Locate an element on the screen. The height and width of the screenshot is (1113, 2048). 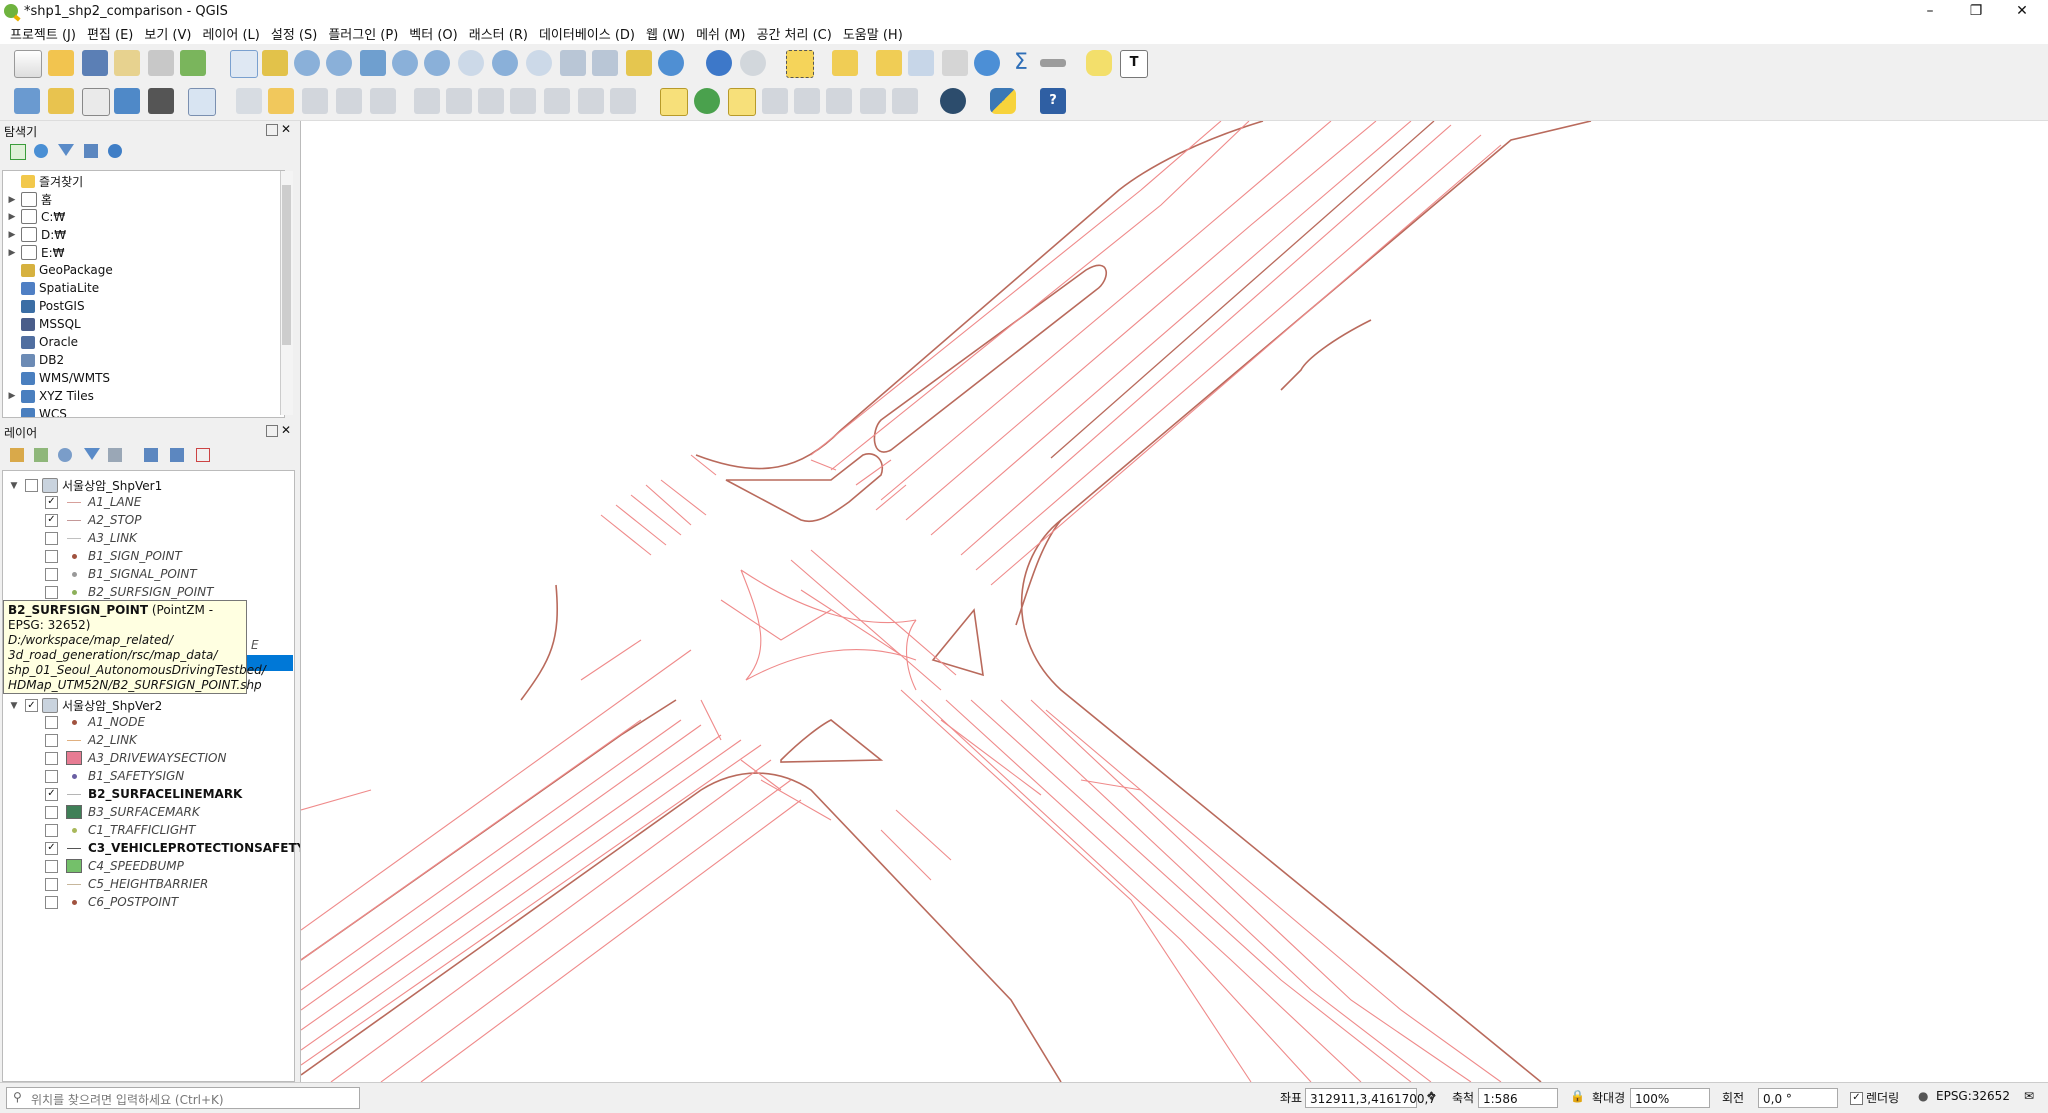
layer-item: ✓ C3_VEHICLEPROTECTIONSAFETY is located at coordinates (175, 848).